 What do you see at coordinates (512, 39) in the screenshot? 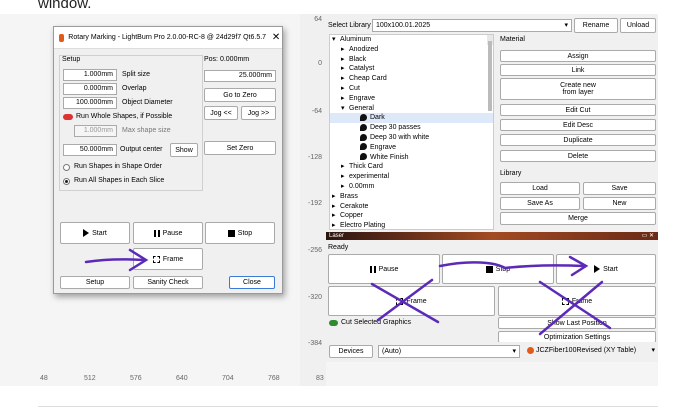
I see `material-header: Material` at bounding box center [512, 39].